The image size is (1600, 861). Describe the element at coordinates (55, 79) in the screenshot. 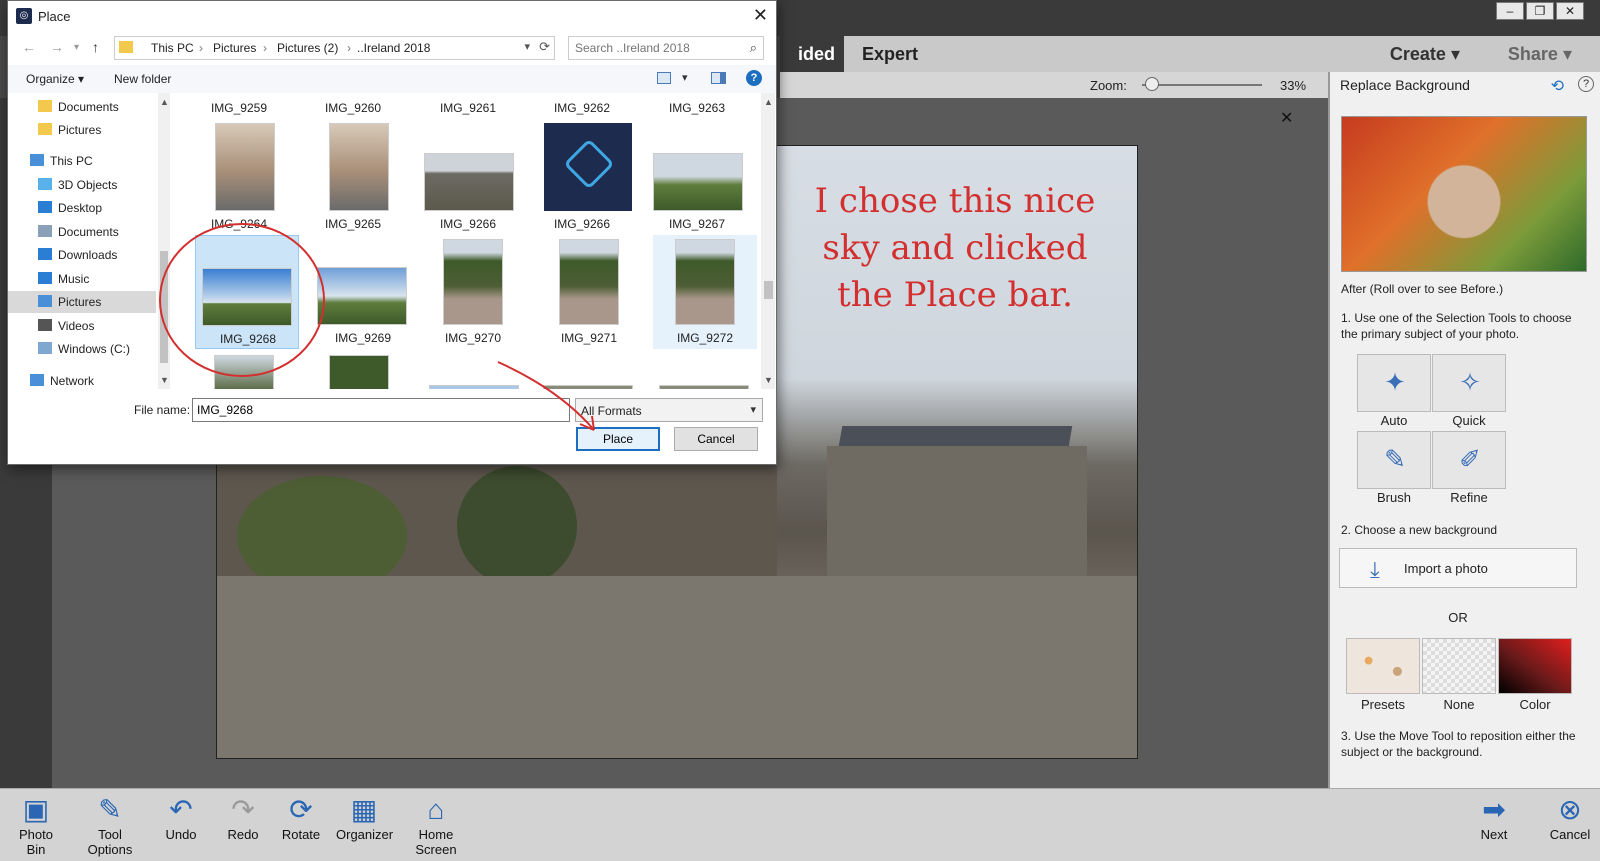

I see `organize-button: Organize ▾` at that location.